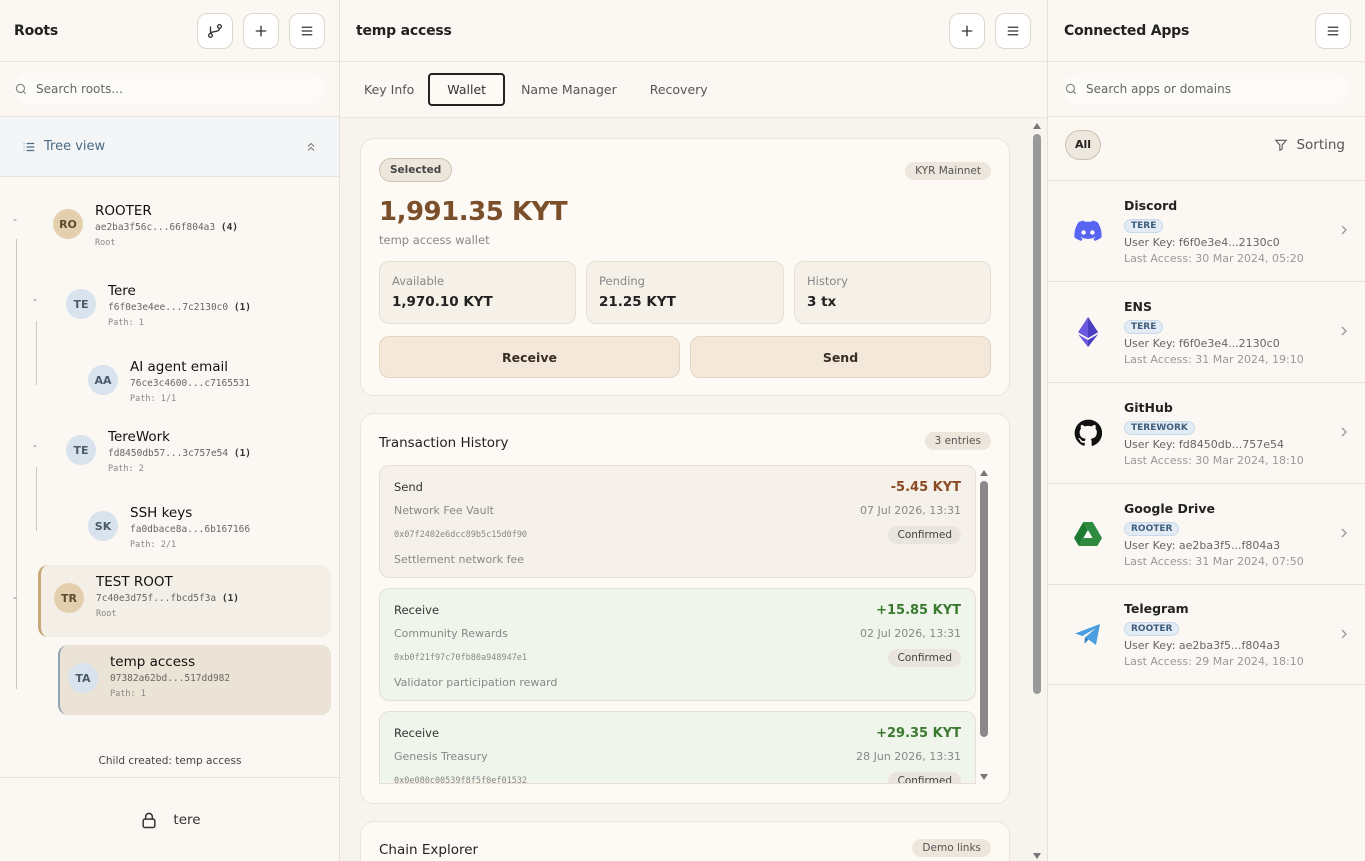  What do you see at coordinates (908, 756) in the screenshot?
I see `tx-date: 28 Jun 2026, 13:31` at bounding box center [908, 756].